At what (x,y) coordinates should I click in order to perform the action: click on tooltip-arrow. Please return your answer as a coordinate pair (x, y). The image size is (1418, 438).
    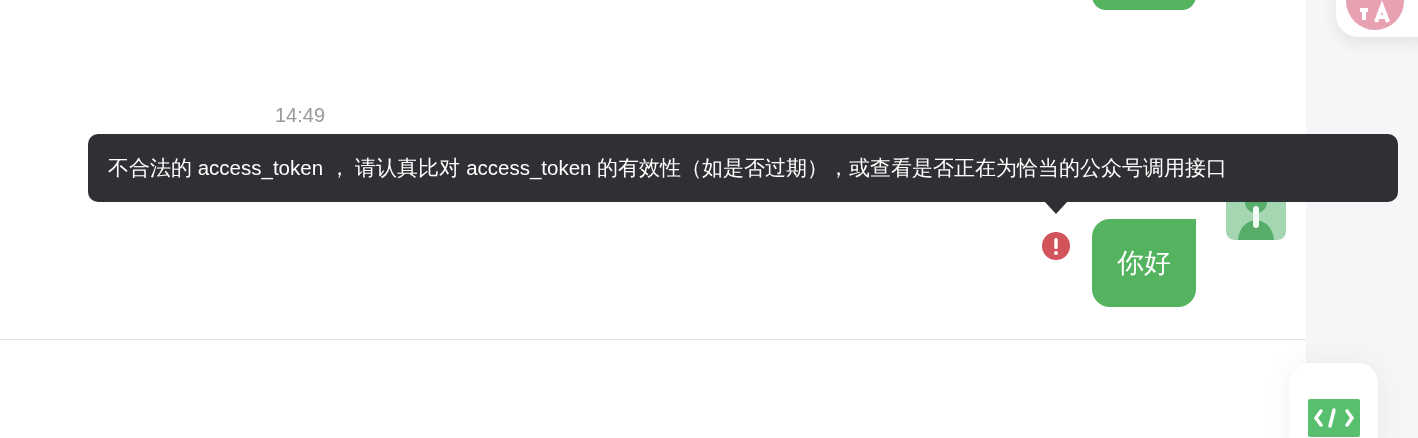
    Looking at the image, I should click on (1056, 208).